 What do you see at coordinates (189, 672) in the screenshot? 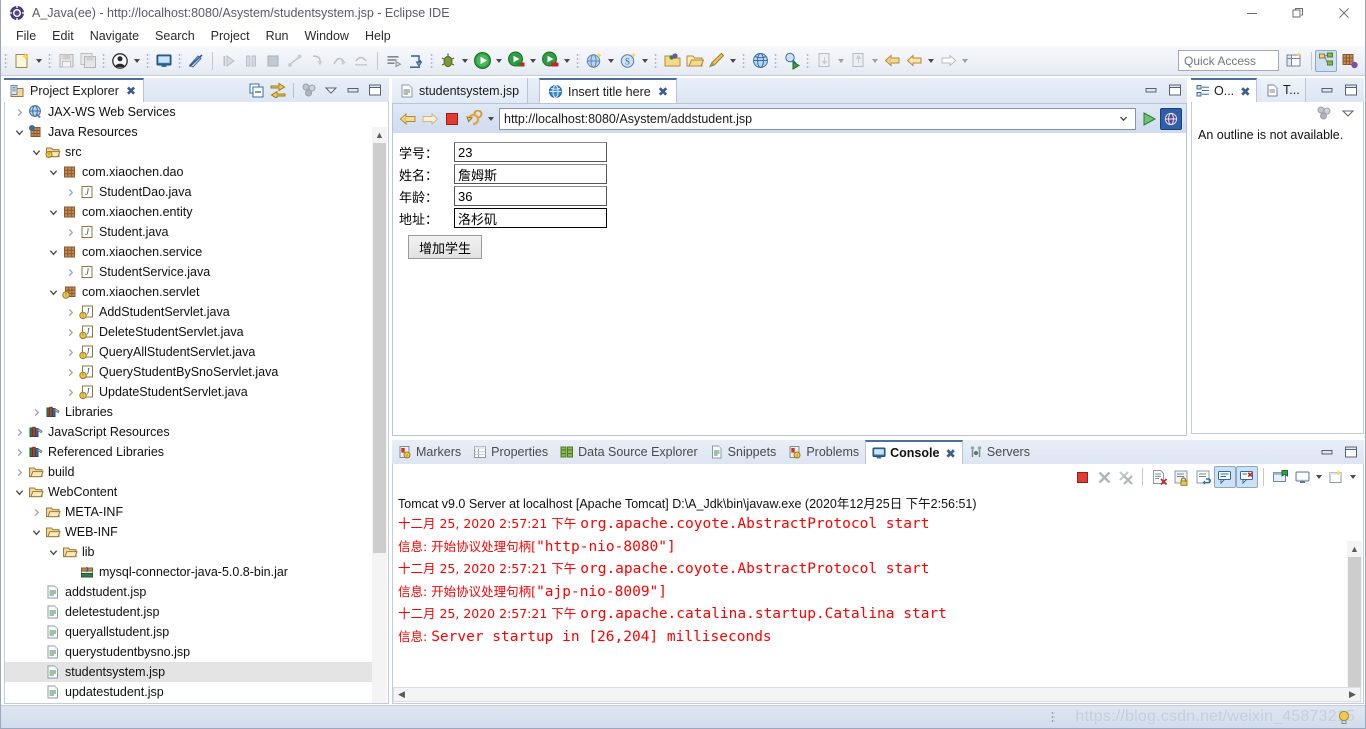
I see `tree-item: studentsystem.jsp` at bounding box center [189, 672].